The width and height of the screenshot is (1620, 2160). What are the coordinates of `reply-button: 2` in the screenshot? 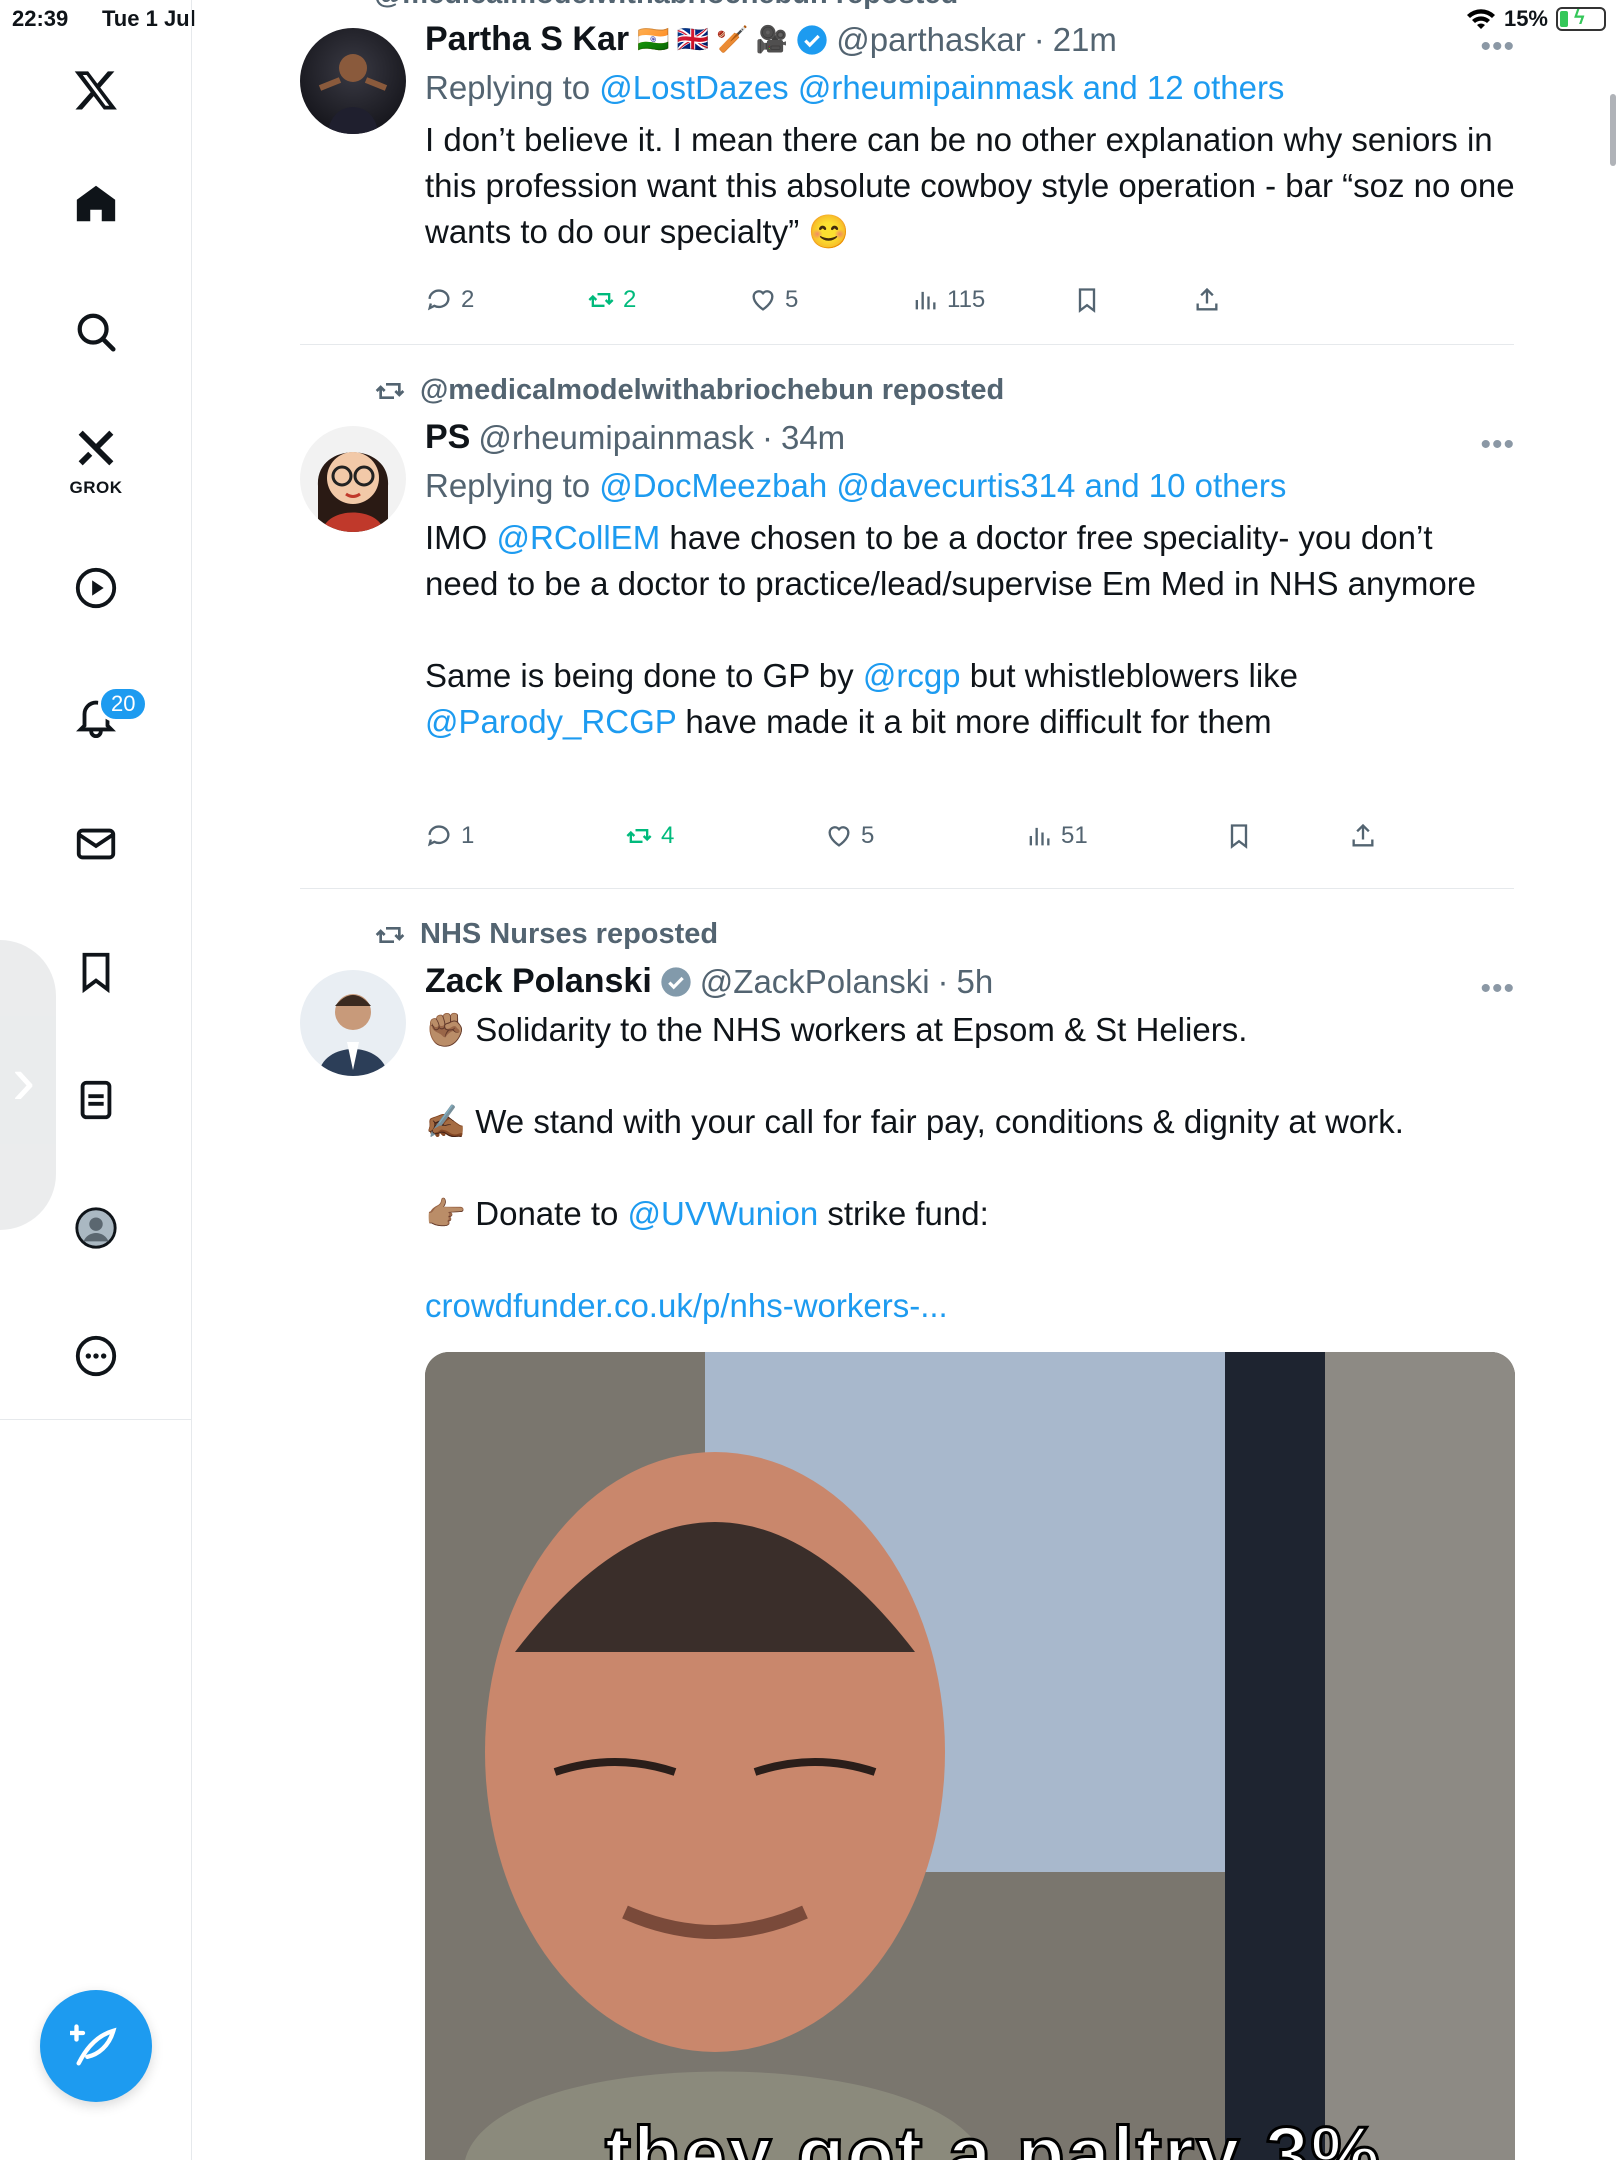 It's located at (506, 300).